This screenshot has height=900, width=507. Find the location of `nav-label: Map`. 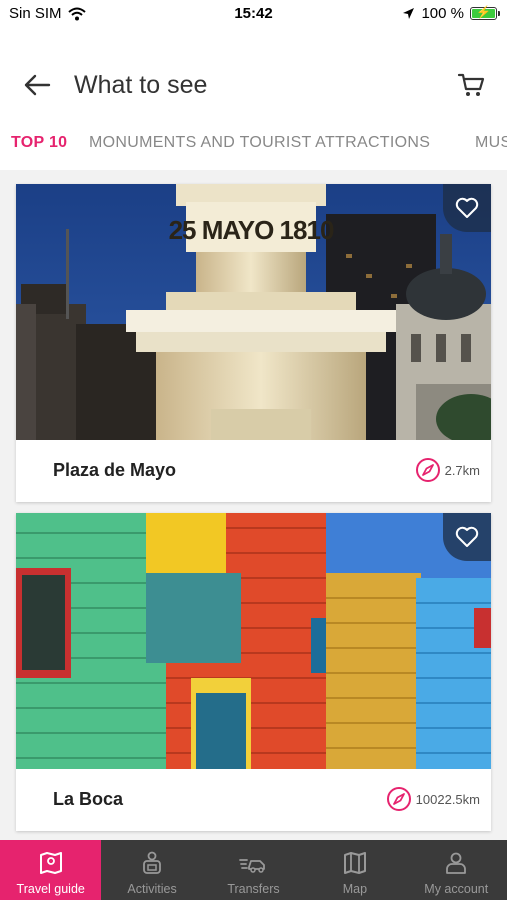

nav-label: Map is located at coordinates (355, 889).